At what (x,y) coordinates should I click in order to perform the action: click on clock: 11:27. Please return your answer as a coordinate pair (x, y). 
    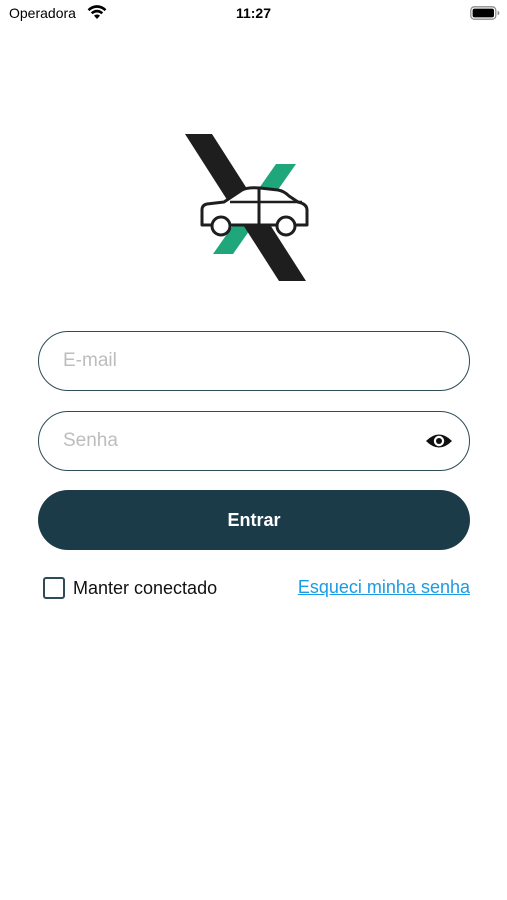
    Looking at the image, I should click on (253, 13).